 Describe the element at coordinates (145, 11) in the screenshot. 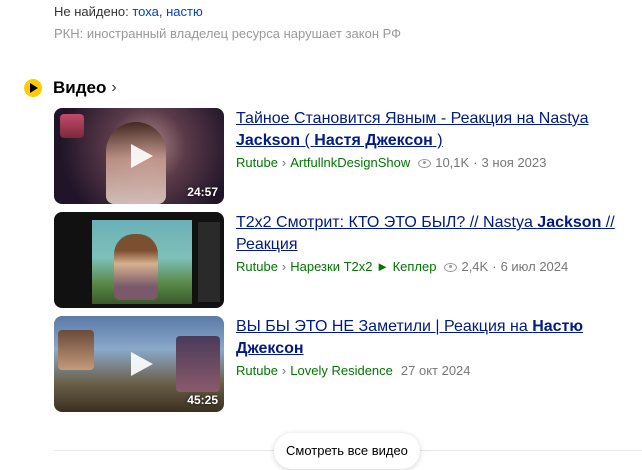

I see `not-found-word-1: тоха` at that location.